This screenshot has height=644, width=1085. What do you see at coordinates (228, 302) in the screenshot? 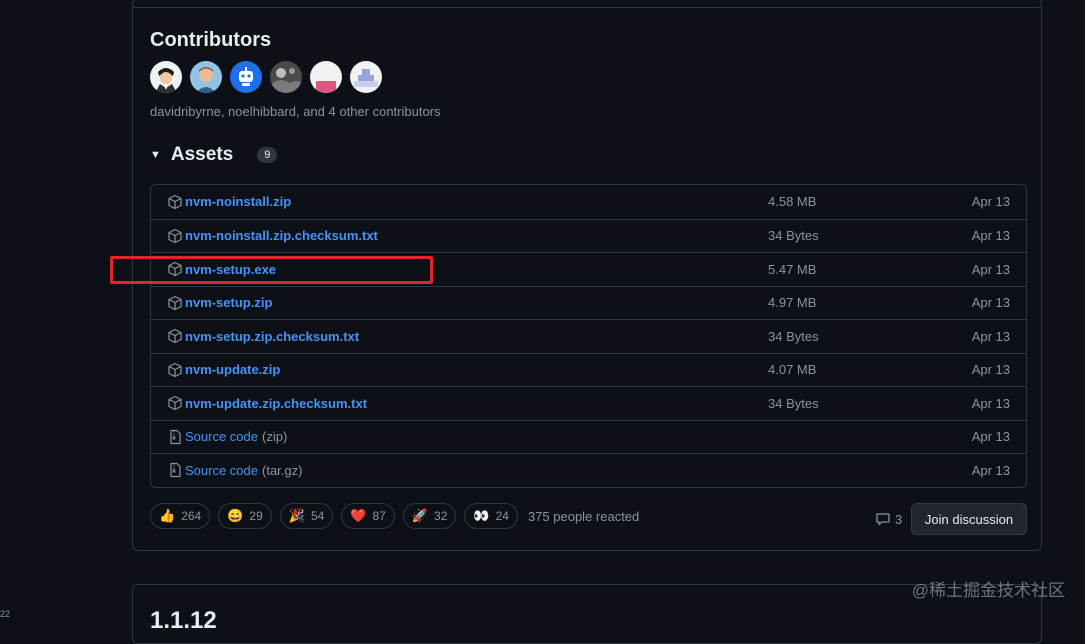
I see `asset-name: nvm-setup.zip` at bounding box center [228, 302].